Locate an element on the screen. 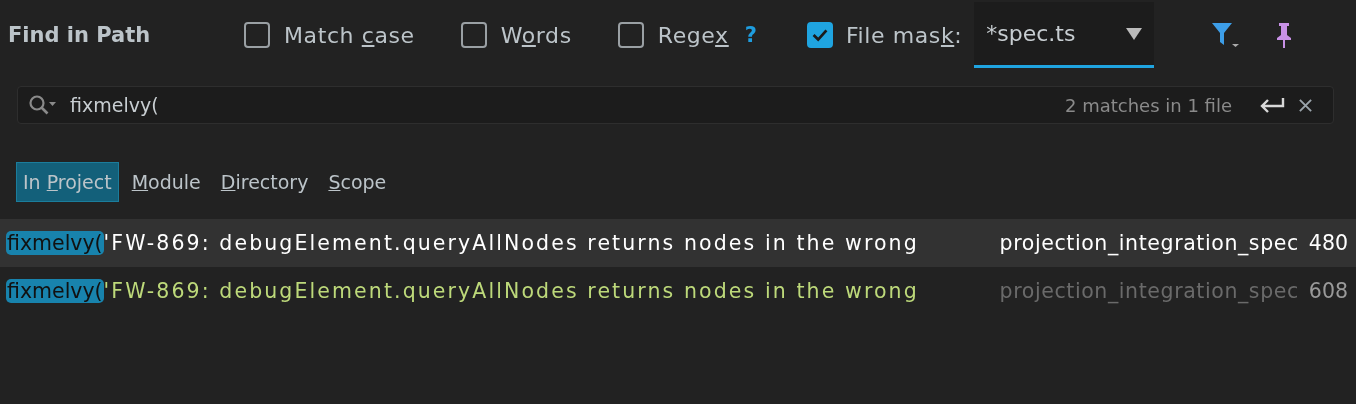 Image resolution: width=1356 pixels, height=404 pixels. enter-icon is located at coordinates (1272, 105).